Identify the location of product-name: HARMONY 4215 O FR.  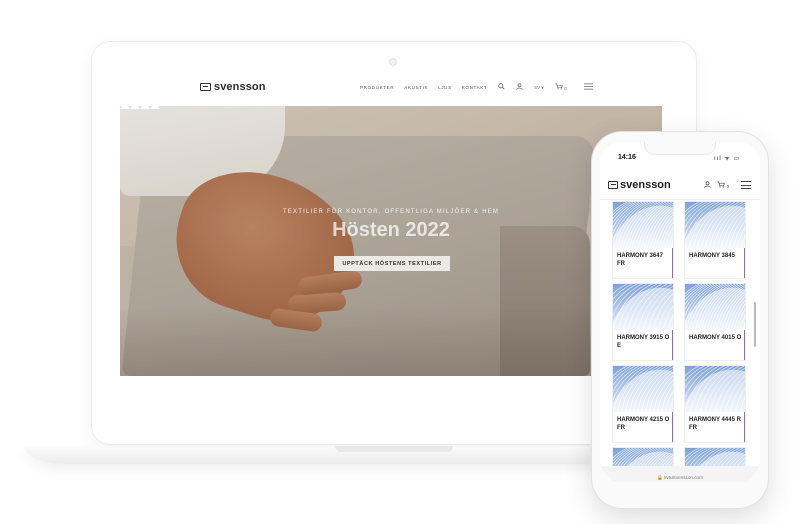
(643, 424).